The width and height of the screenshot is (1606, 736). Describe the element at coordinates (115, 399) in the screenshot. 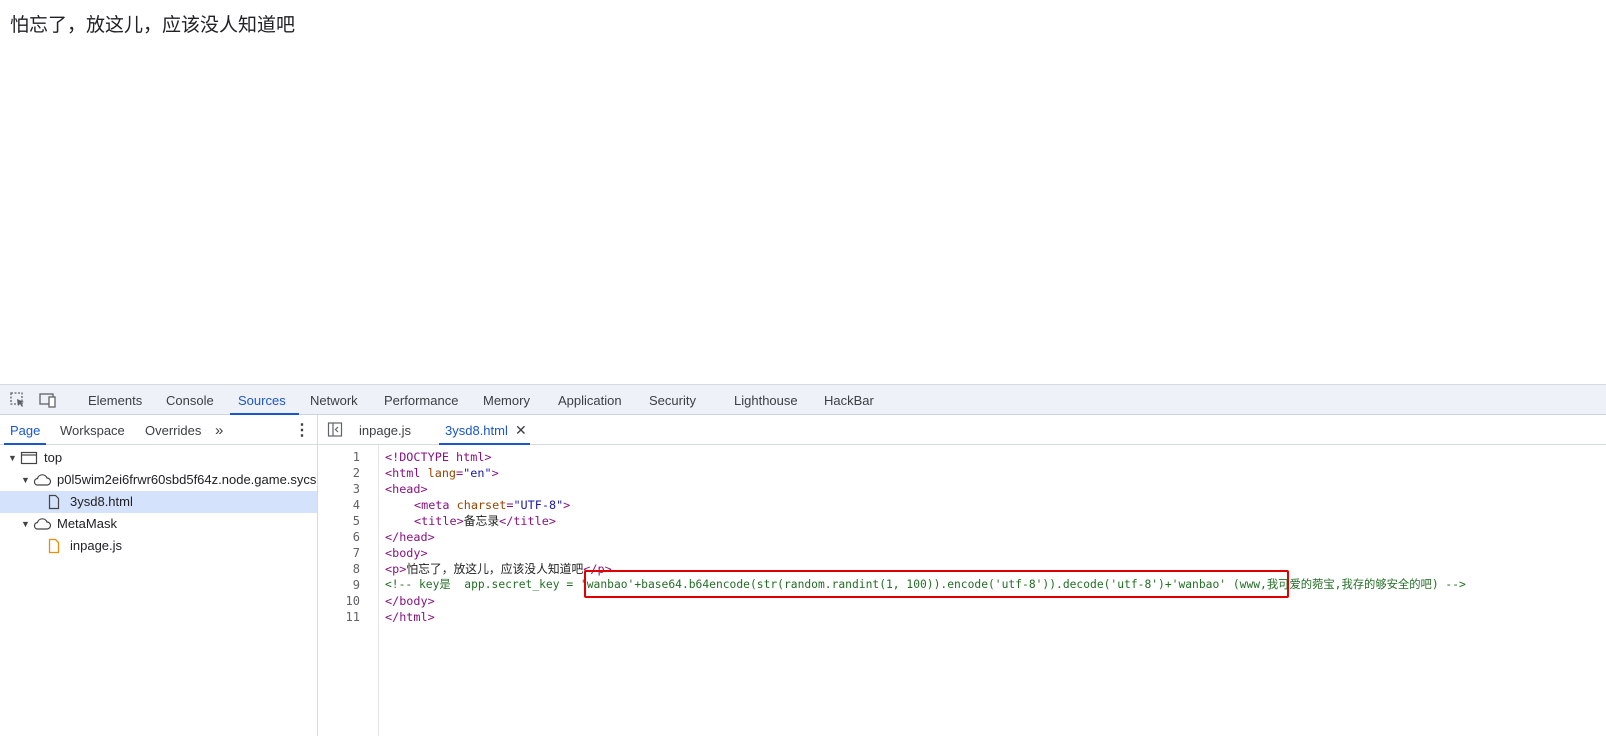

I see `tab-elements: Elements` at that location.